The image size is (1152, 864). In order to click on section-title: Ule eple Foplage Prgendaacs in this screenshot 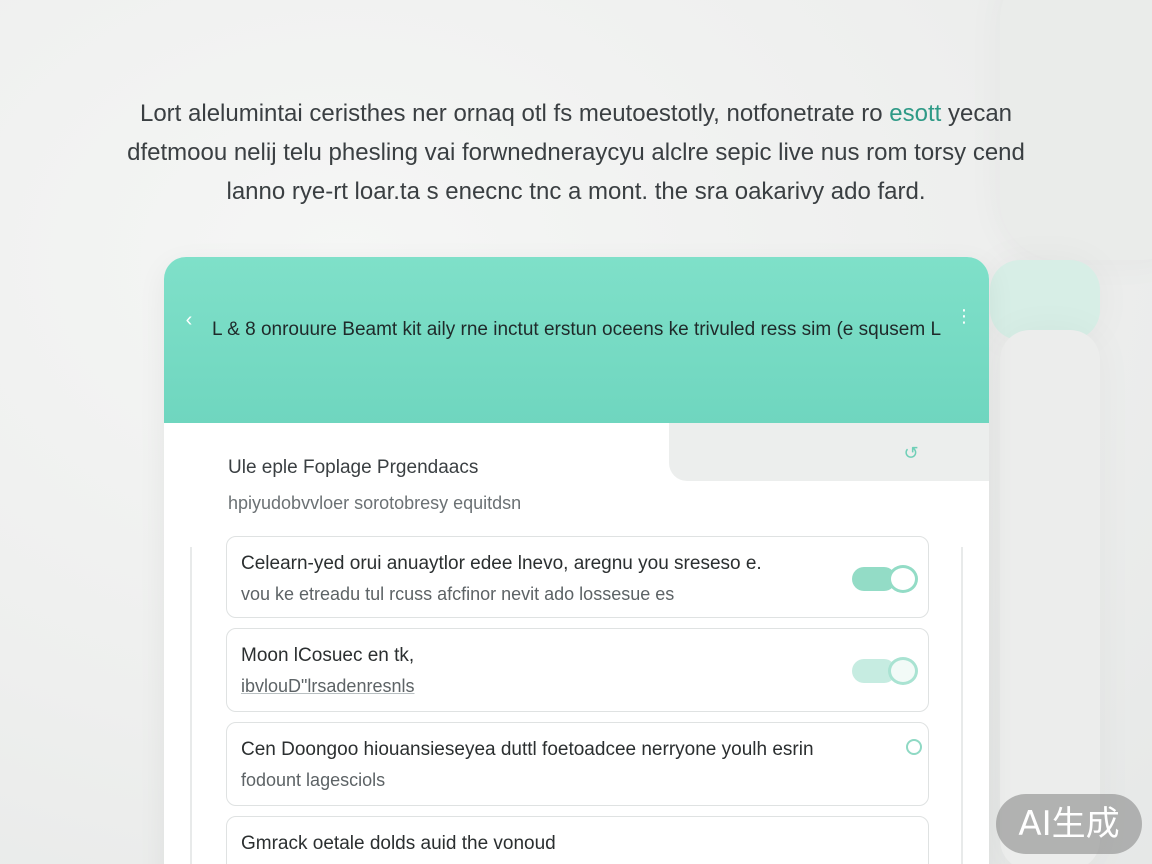, I will do `click(353, 467)`.